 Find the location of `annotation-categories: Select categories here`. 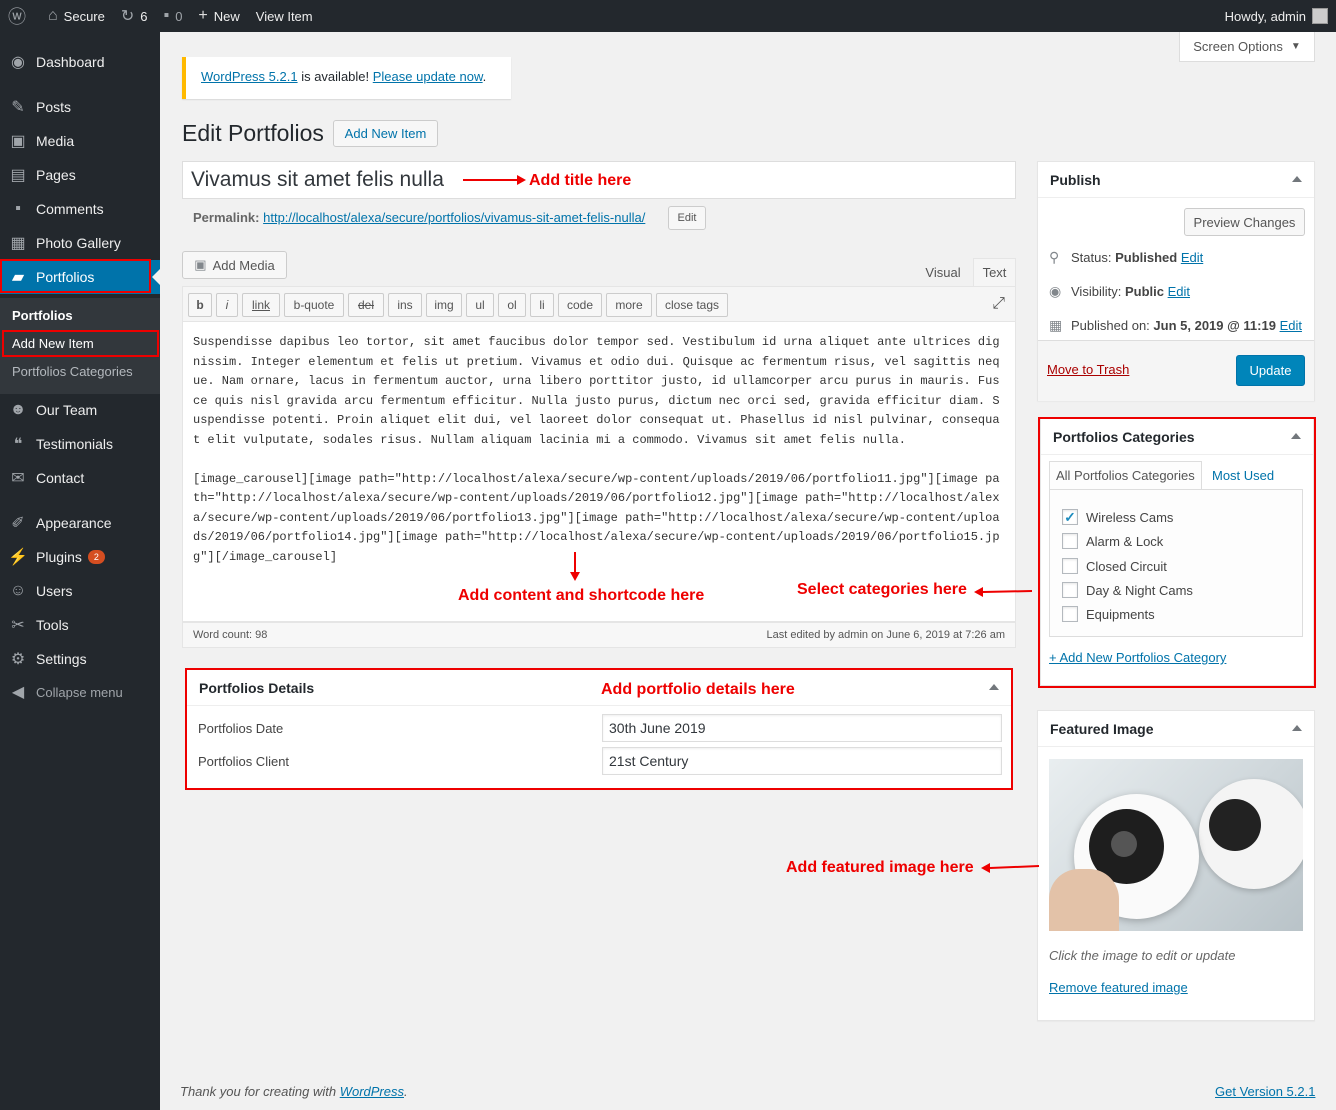

annotation-categories: Select categories here is located at coordinates (882, 589).